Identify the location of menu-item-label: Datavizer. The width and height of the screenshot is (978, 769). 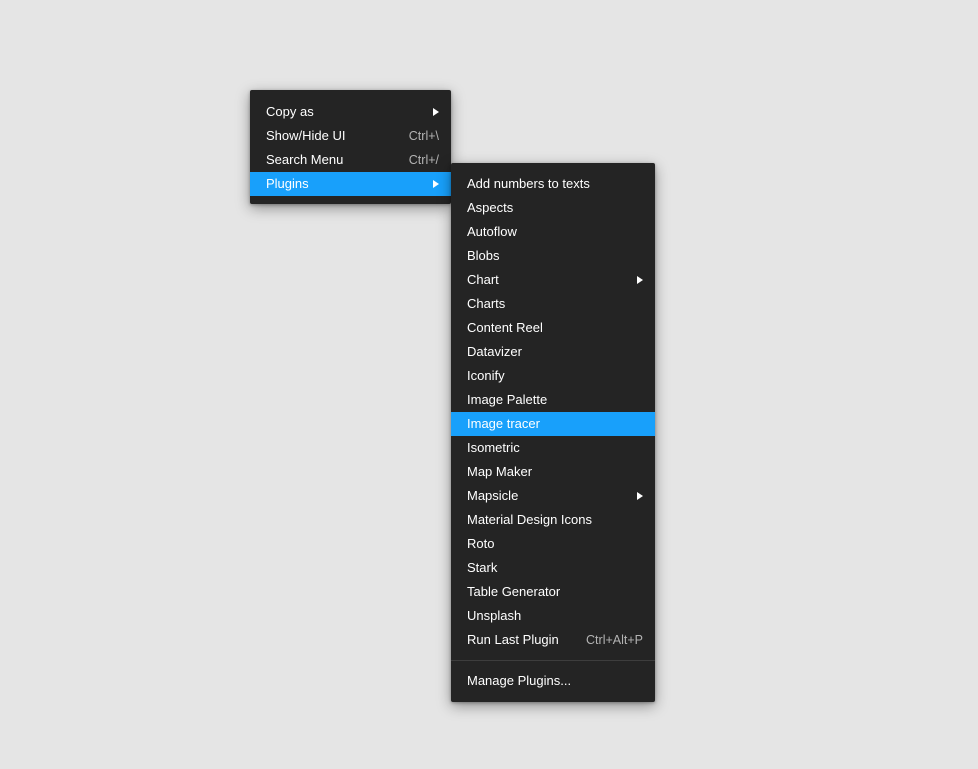
(494, 351).